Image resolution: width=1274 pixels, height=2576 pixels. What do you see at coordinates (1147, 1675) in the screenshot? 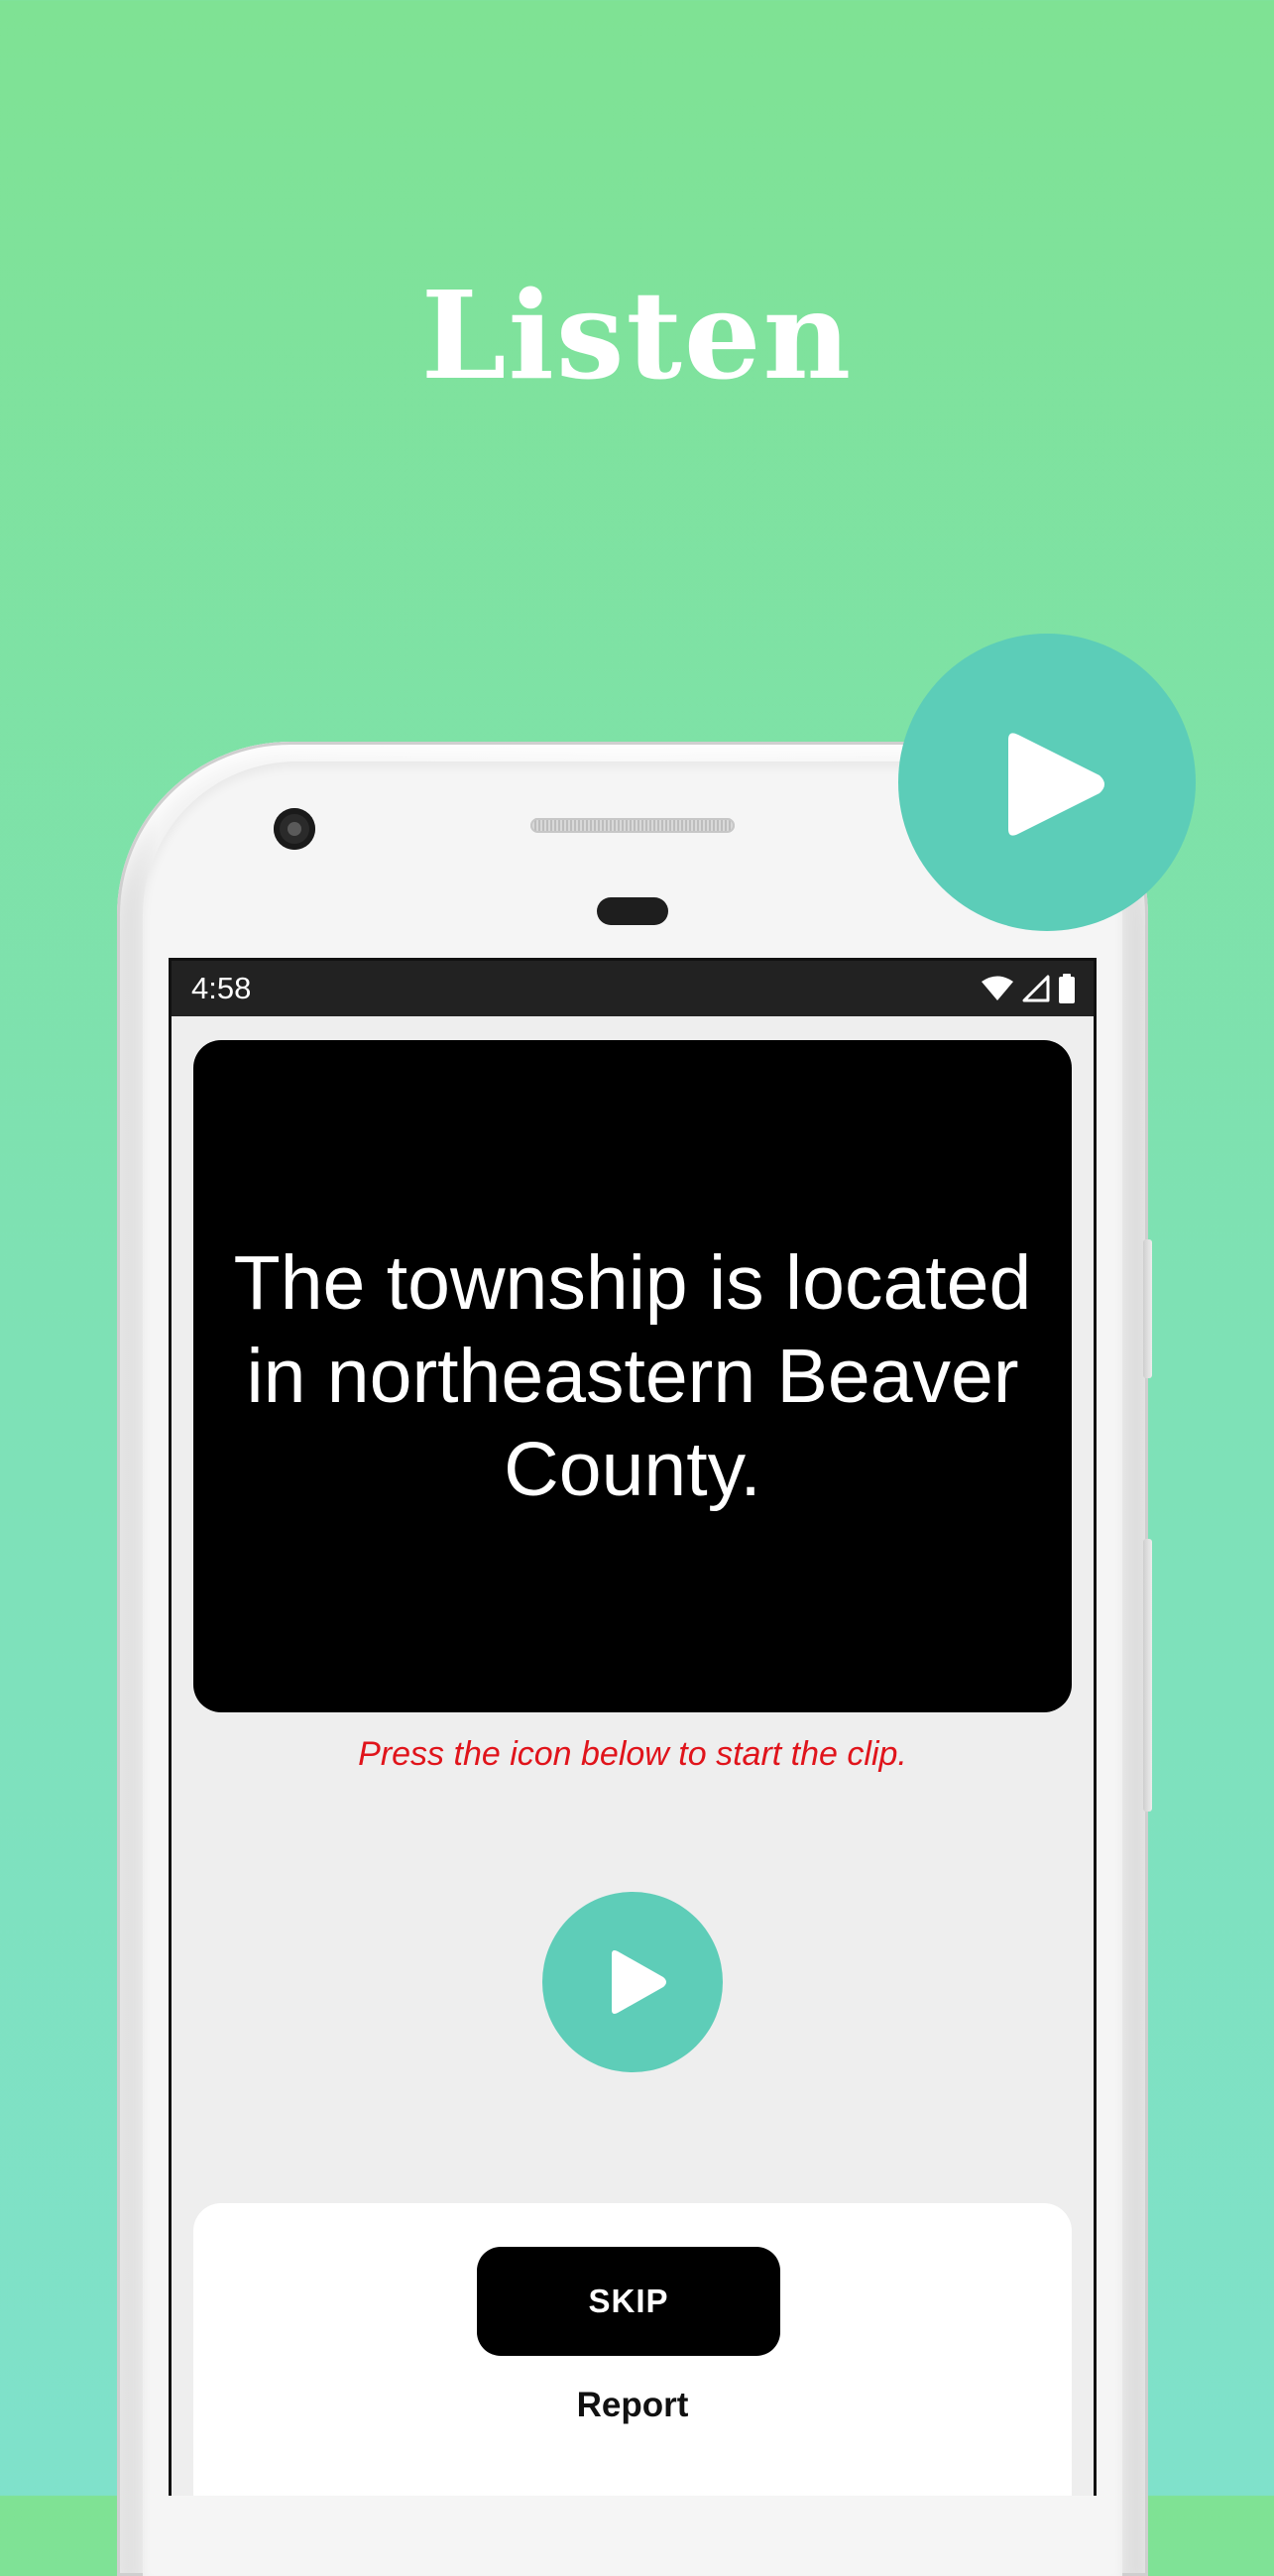
I see `phone-side-button-lower` at bounding box center [1147, 1675].